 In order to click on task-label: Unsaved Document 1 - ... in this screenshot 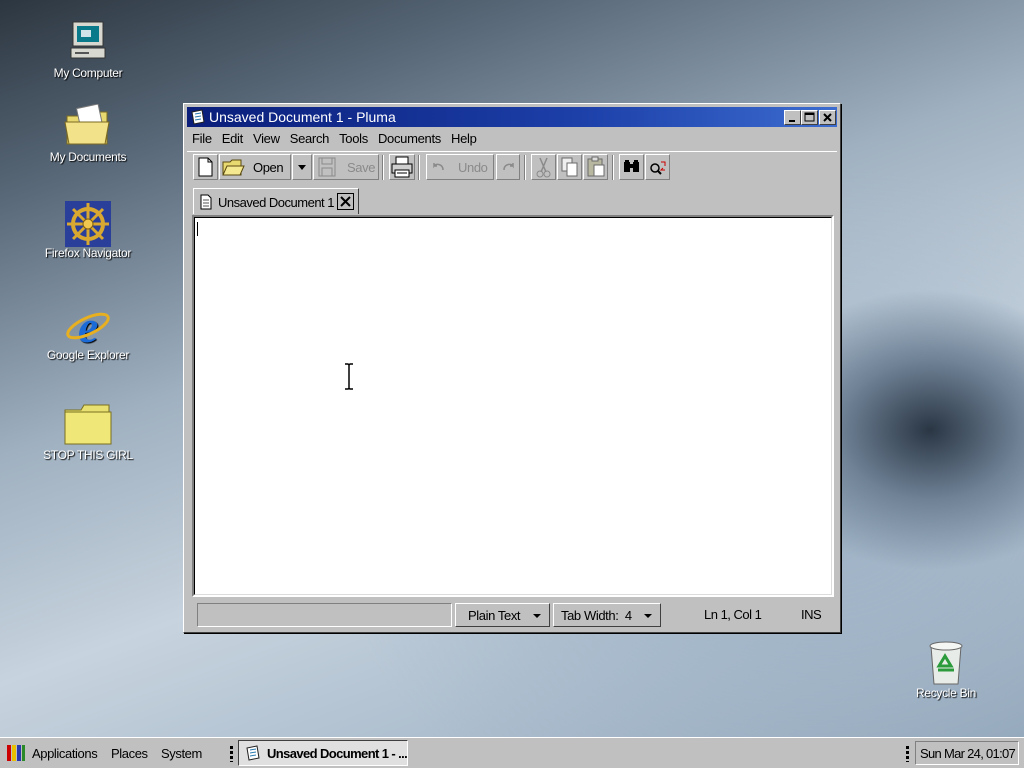, I will do `click(337, 753)`.